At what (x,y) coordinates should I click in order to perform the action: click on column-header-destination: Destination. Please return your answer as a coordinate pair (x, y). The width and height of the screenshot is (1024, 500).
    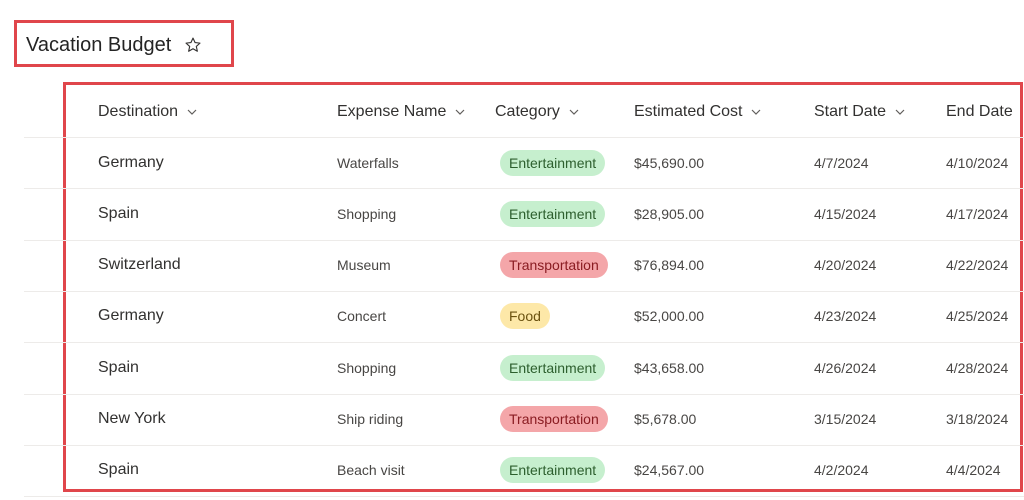
    Looking at the image, I should click on (148, 112).